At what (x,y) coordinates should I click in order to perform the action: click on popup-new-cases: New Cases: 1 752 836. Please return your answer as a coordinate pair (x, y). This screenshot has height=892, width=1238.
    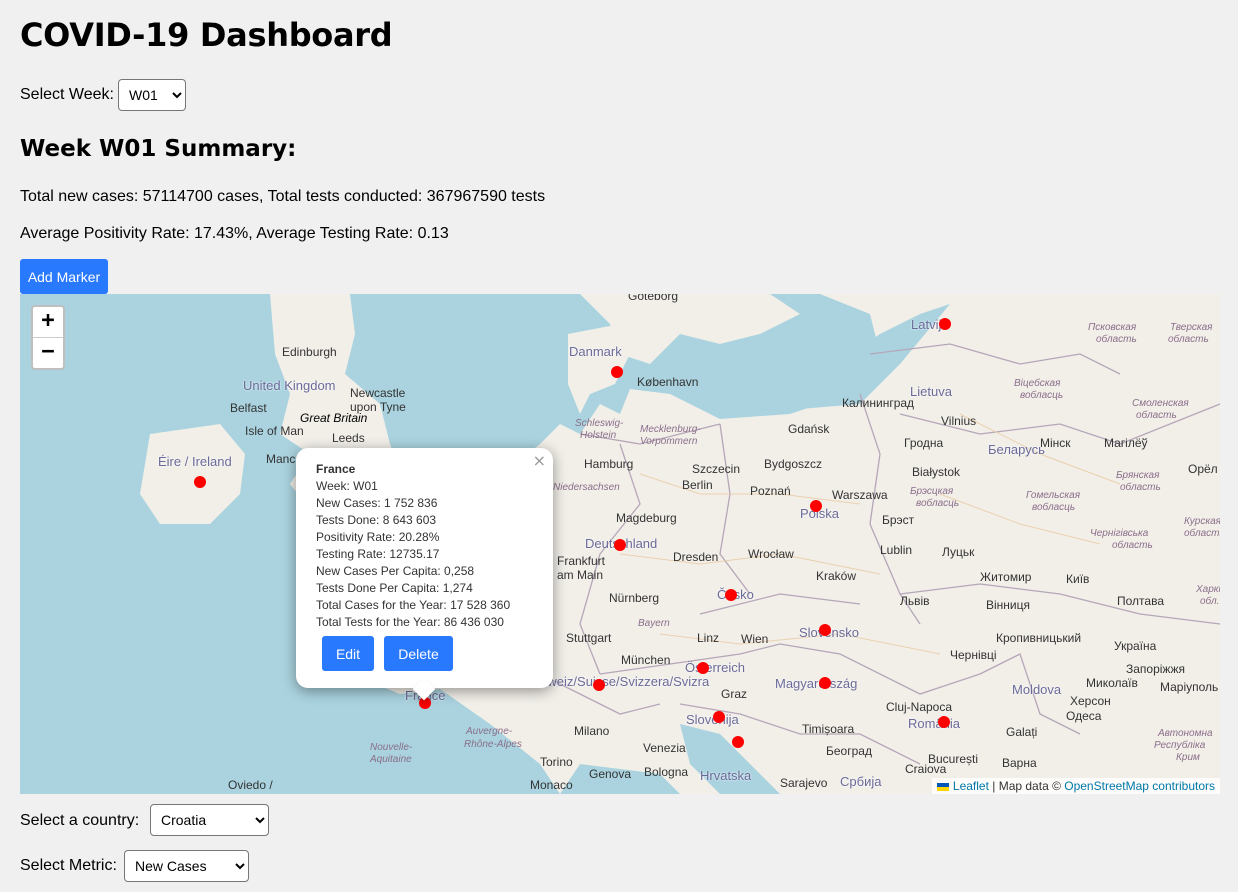
    Looking at the image, I should click on (377, 503).